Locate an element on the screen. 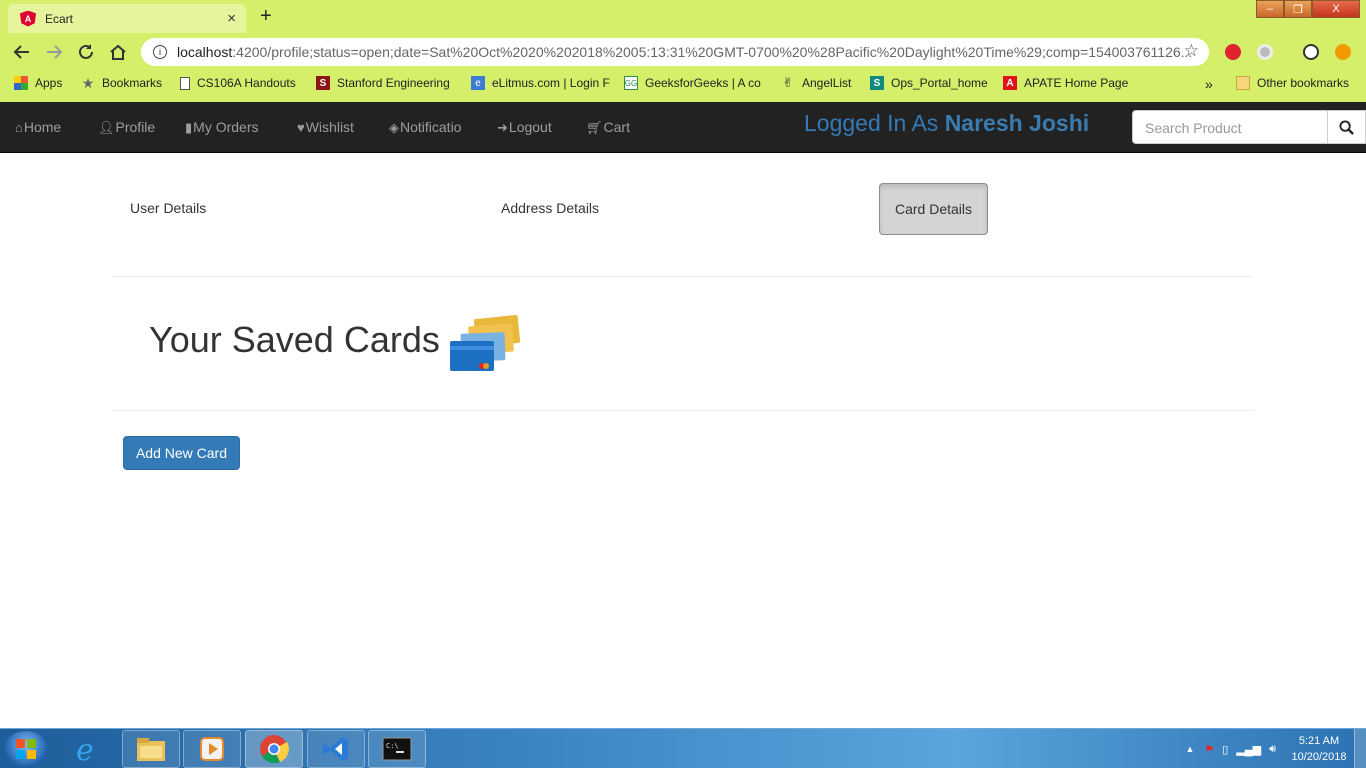  file-explorer-taskbar-button is located at coordinates (151, 749).